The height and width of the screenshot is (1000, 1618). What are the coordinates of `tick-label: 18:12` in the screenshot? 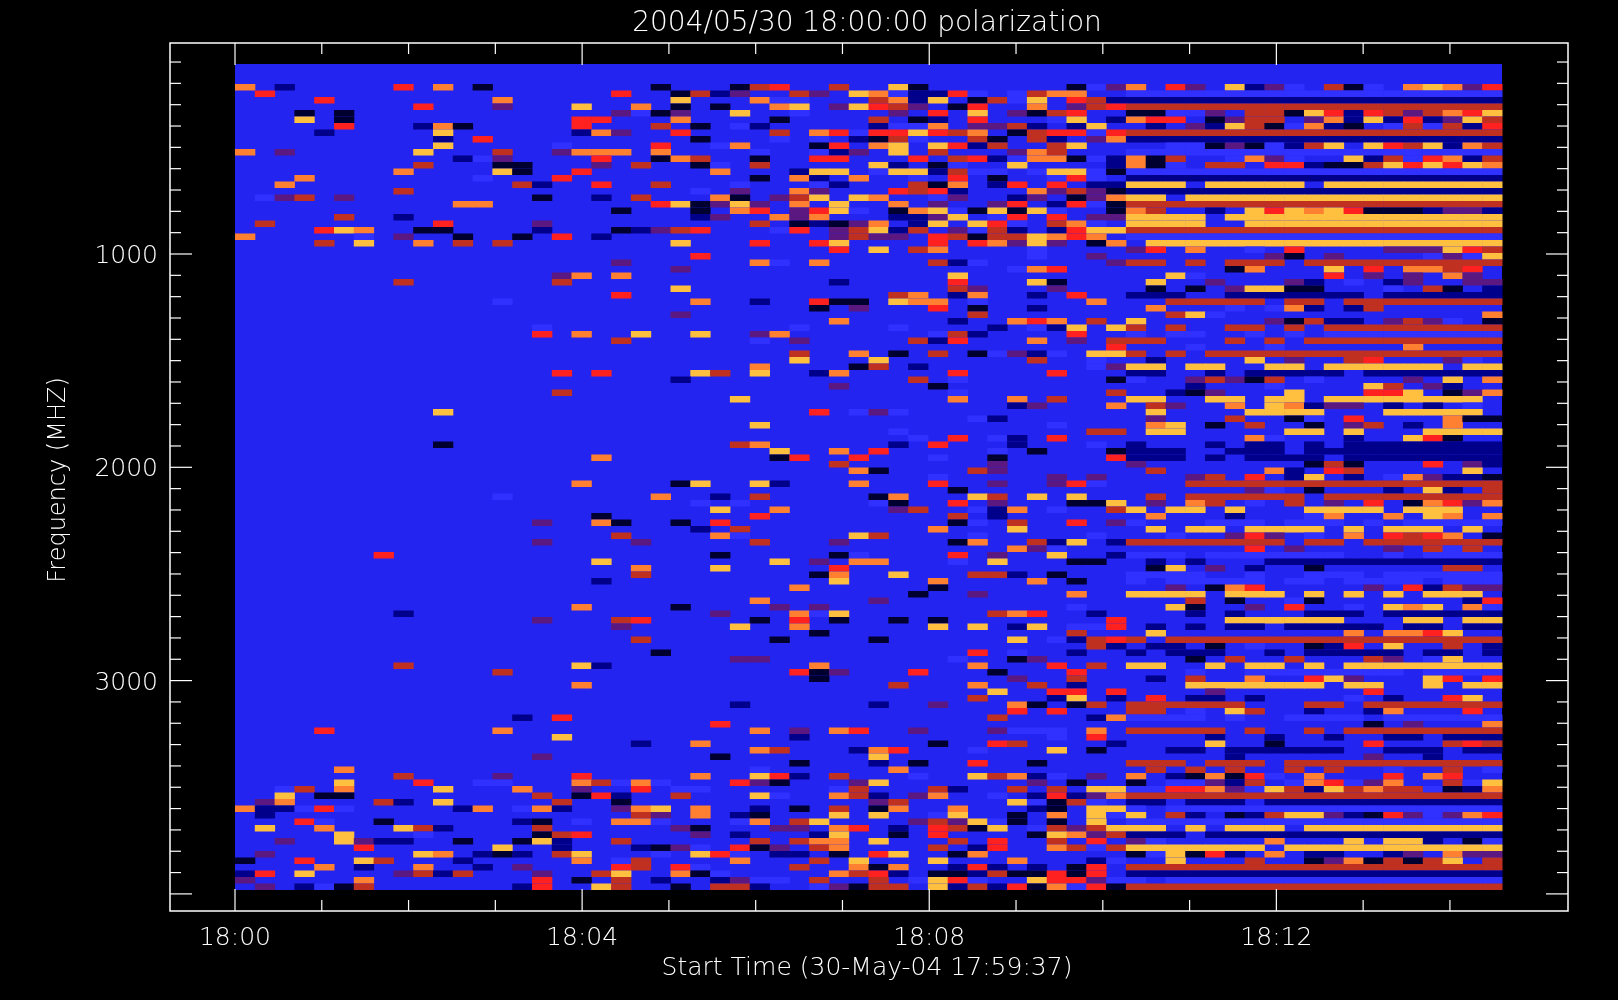 It's located at (1276, 936).